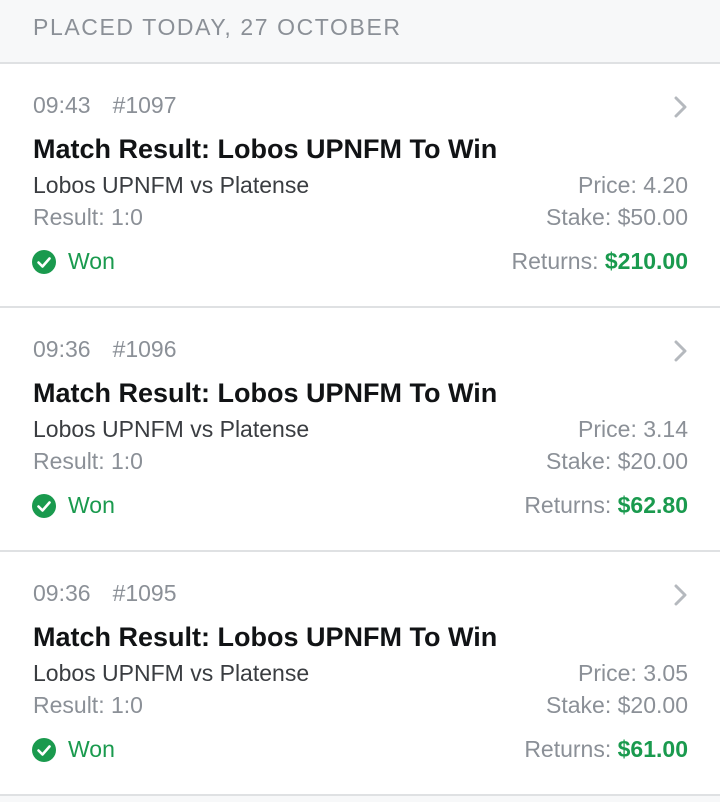 The width and height of the screenshot is (720, 802). I want to click on price-value: 3.14, so click(665, 429).